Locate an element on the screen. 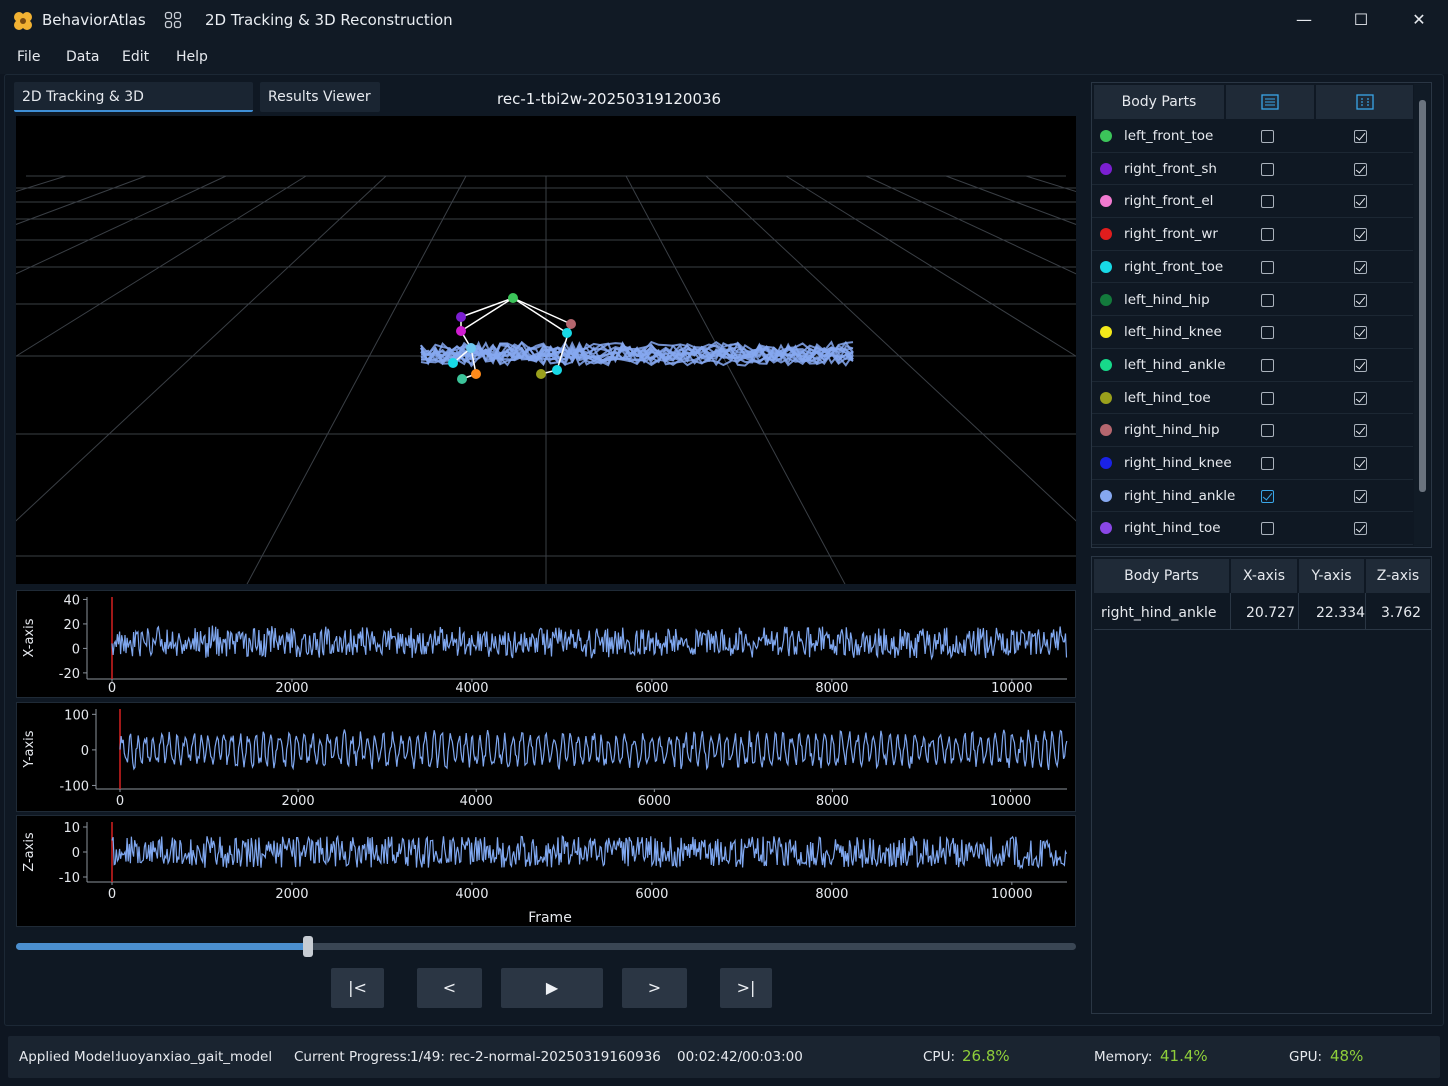 The image size is (1448, 1086). body-part-row: left_front_toe is located at coordinates (1252, 136).